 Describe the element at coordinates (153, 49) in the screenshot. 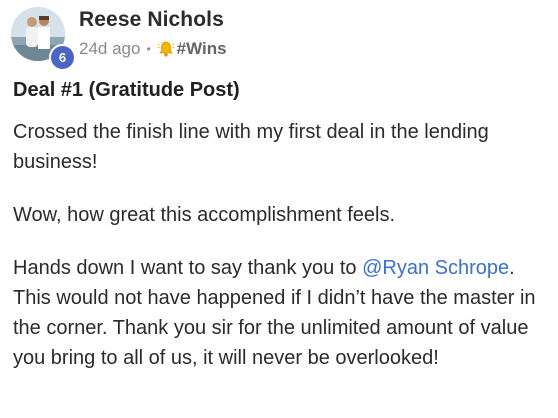

I see `post-meta: 24d ago • #Wins` at that location.